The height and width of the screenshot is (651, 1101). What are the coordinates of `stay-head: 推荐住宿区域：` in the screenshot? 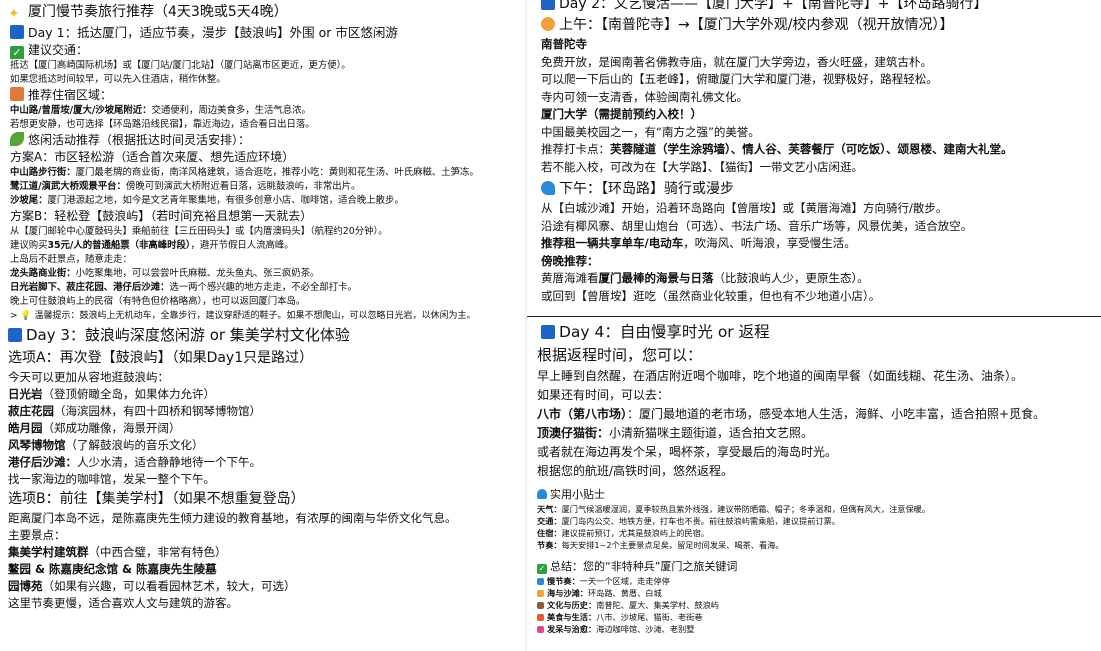 It's located at (268, 95).